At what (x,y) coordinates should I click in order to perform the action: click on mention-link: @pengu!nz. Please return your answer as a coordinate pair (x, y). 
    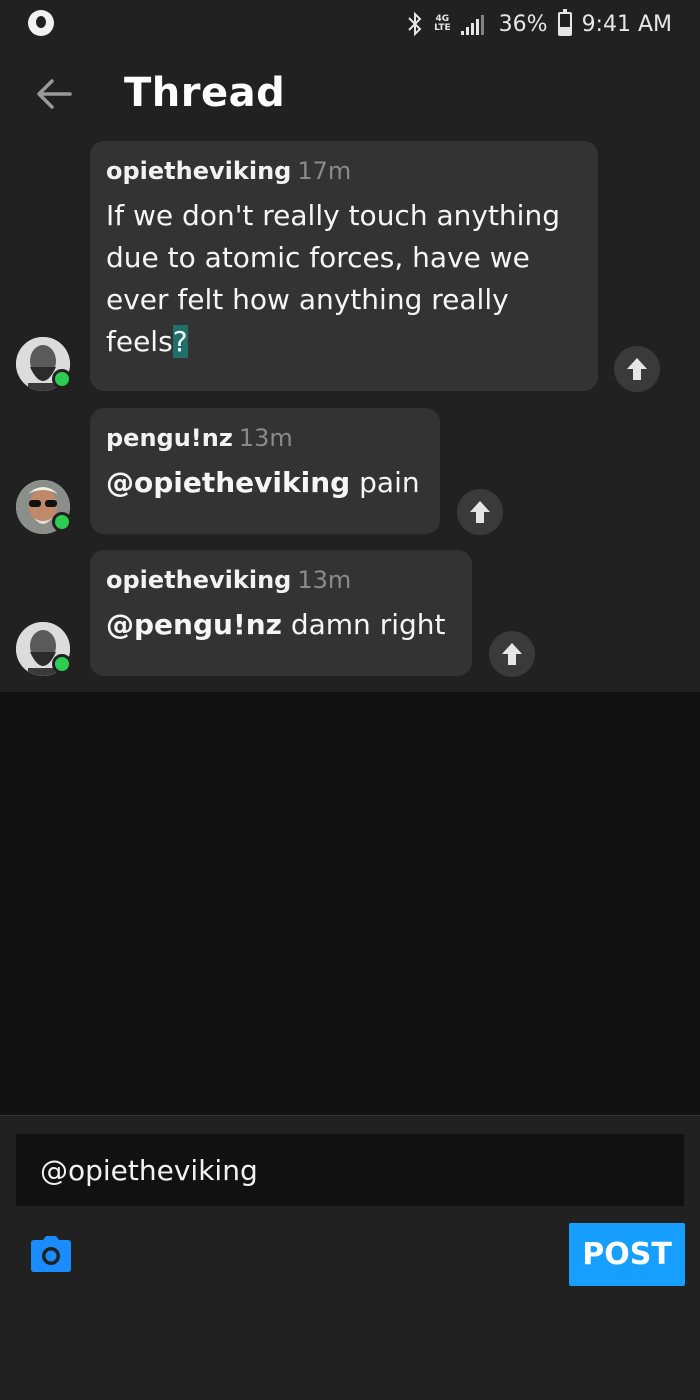
    Looking at the image, I should click on (194, 624).